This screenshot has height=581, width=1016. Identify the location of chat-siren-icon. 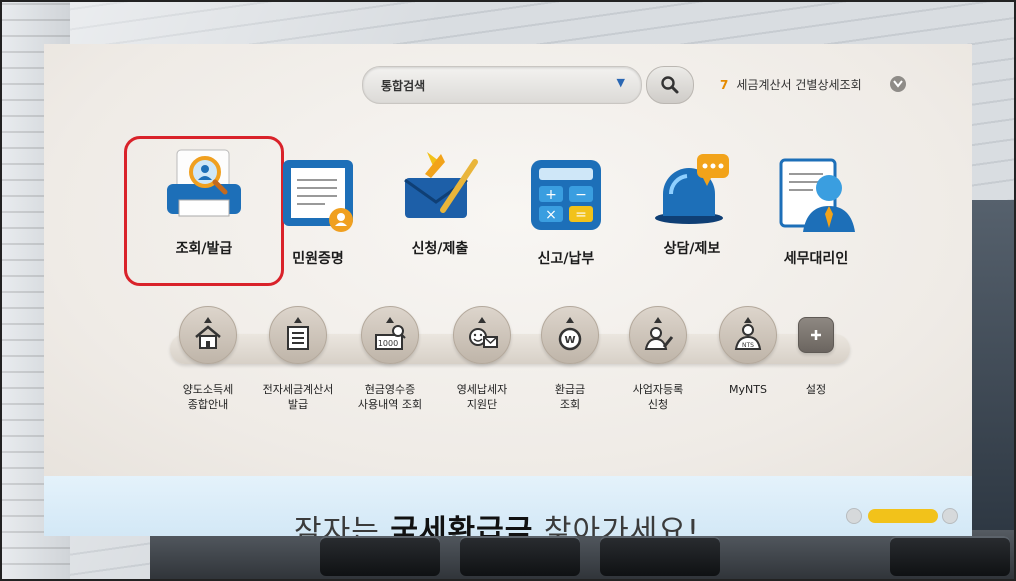
(692, 187).